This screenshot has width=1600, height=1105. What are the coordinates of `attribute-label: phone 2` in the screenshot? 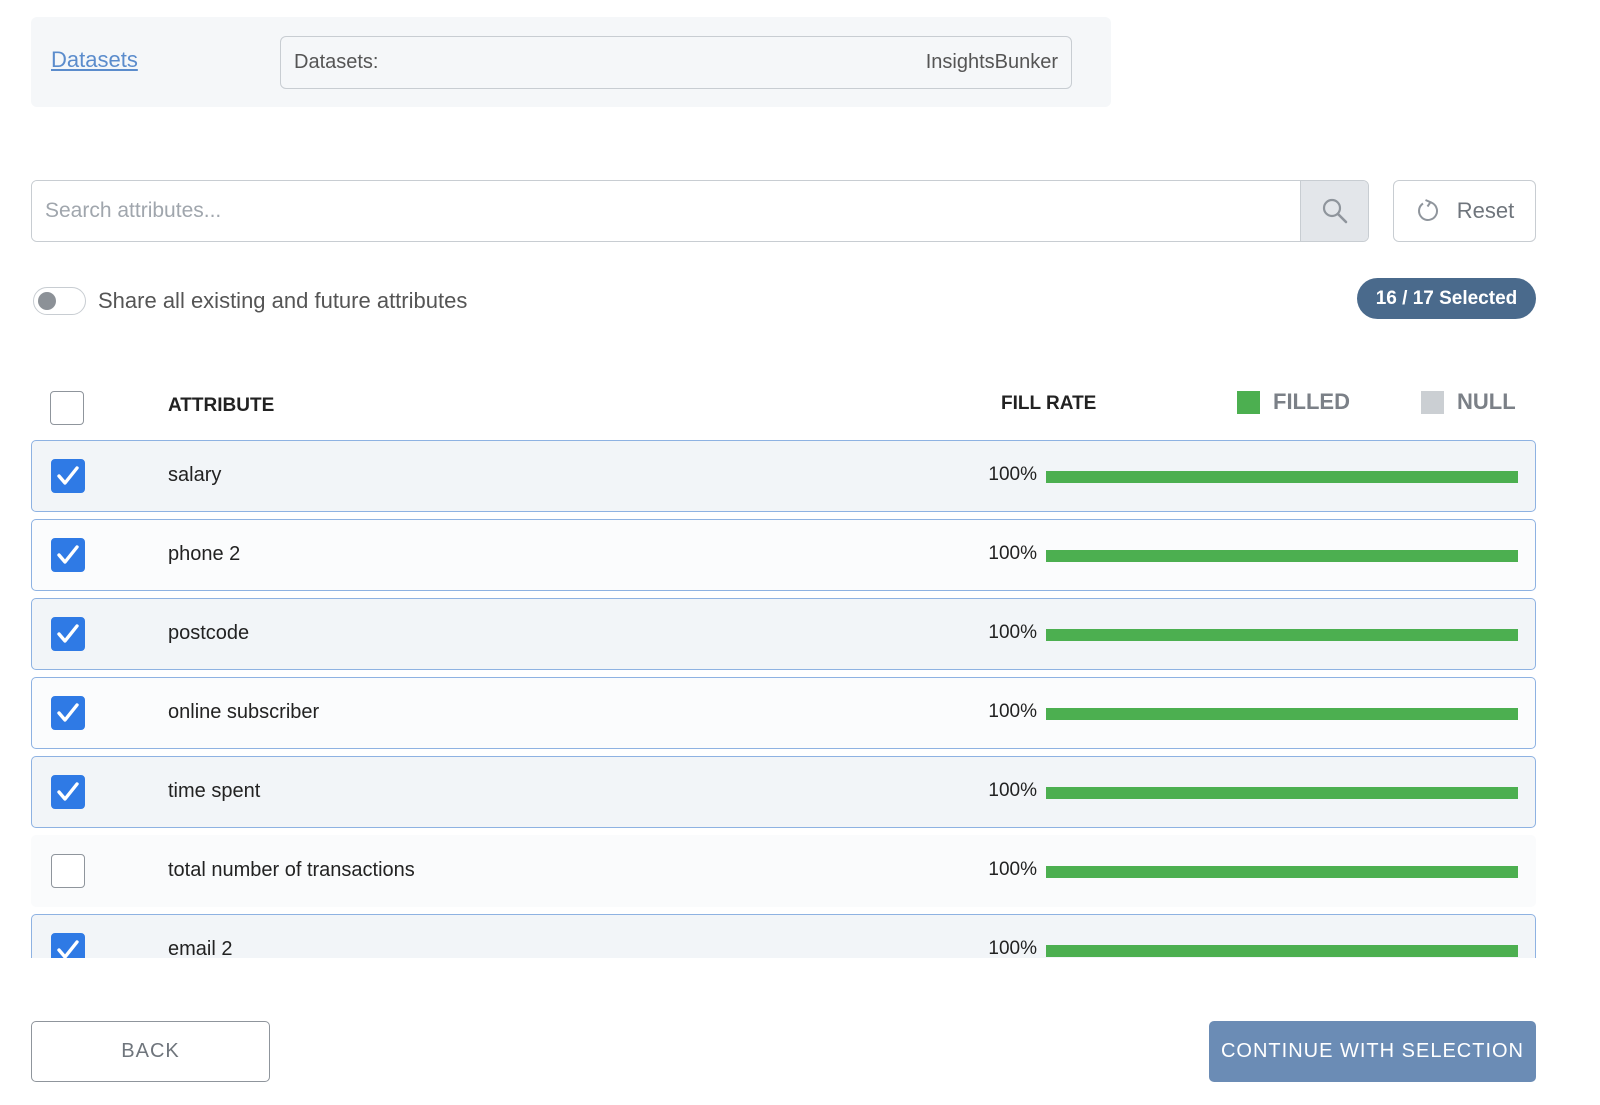 It's located at (204, 554).